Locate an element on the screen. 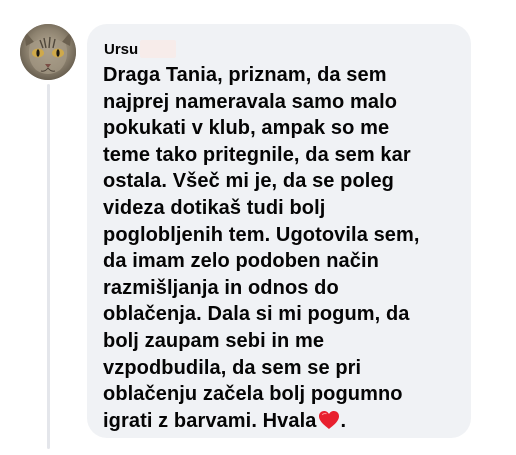  comment-line: pokukati v klub, ampak so me is located at coordinates (246, 128).